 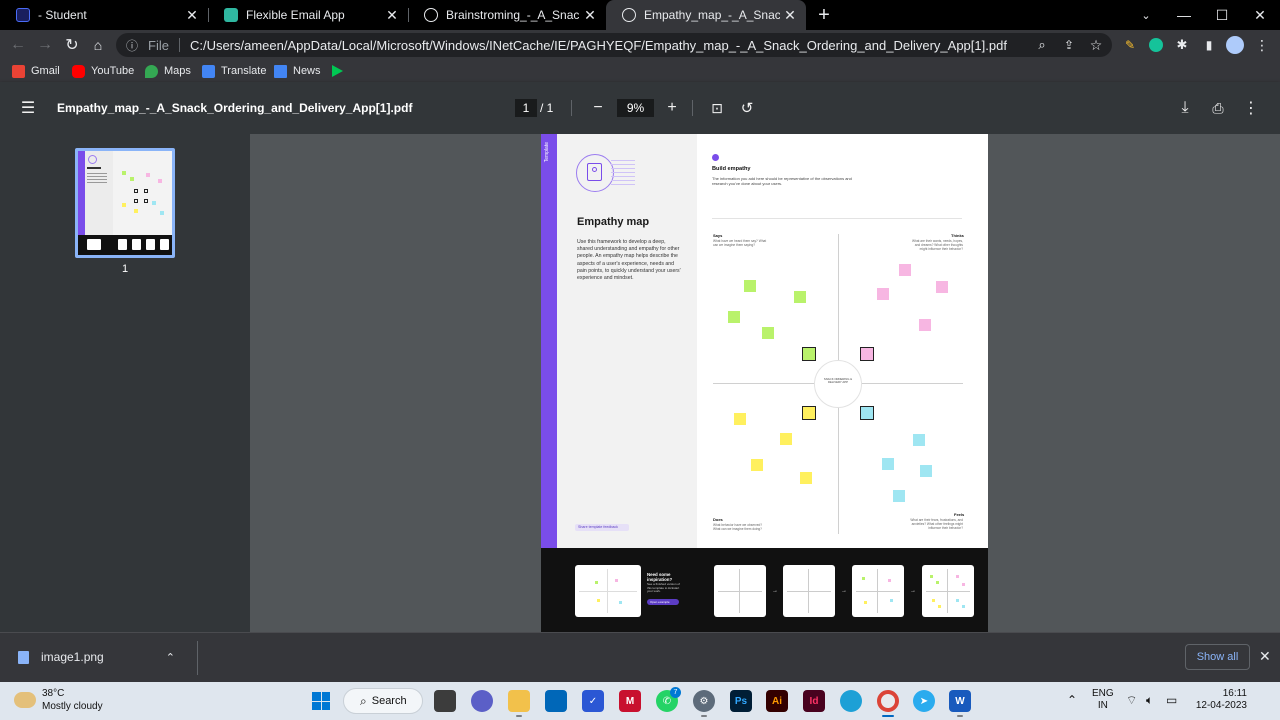 I want to click on more-options-icon: ⋮, so click(x=1251, y=108).